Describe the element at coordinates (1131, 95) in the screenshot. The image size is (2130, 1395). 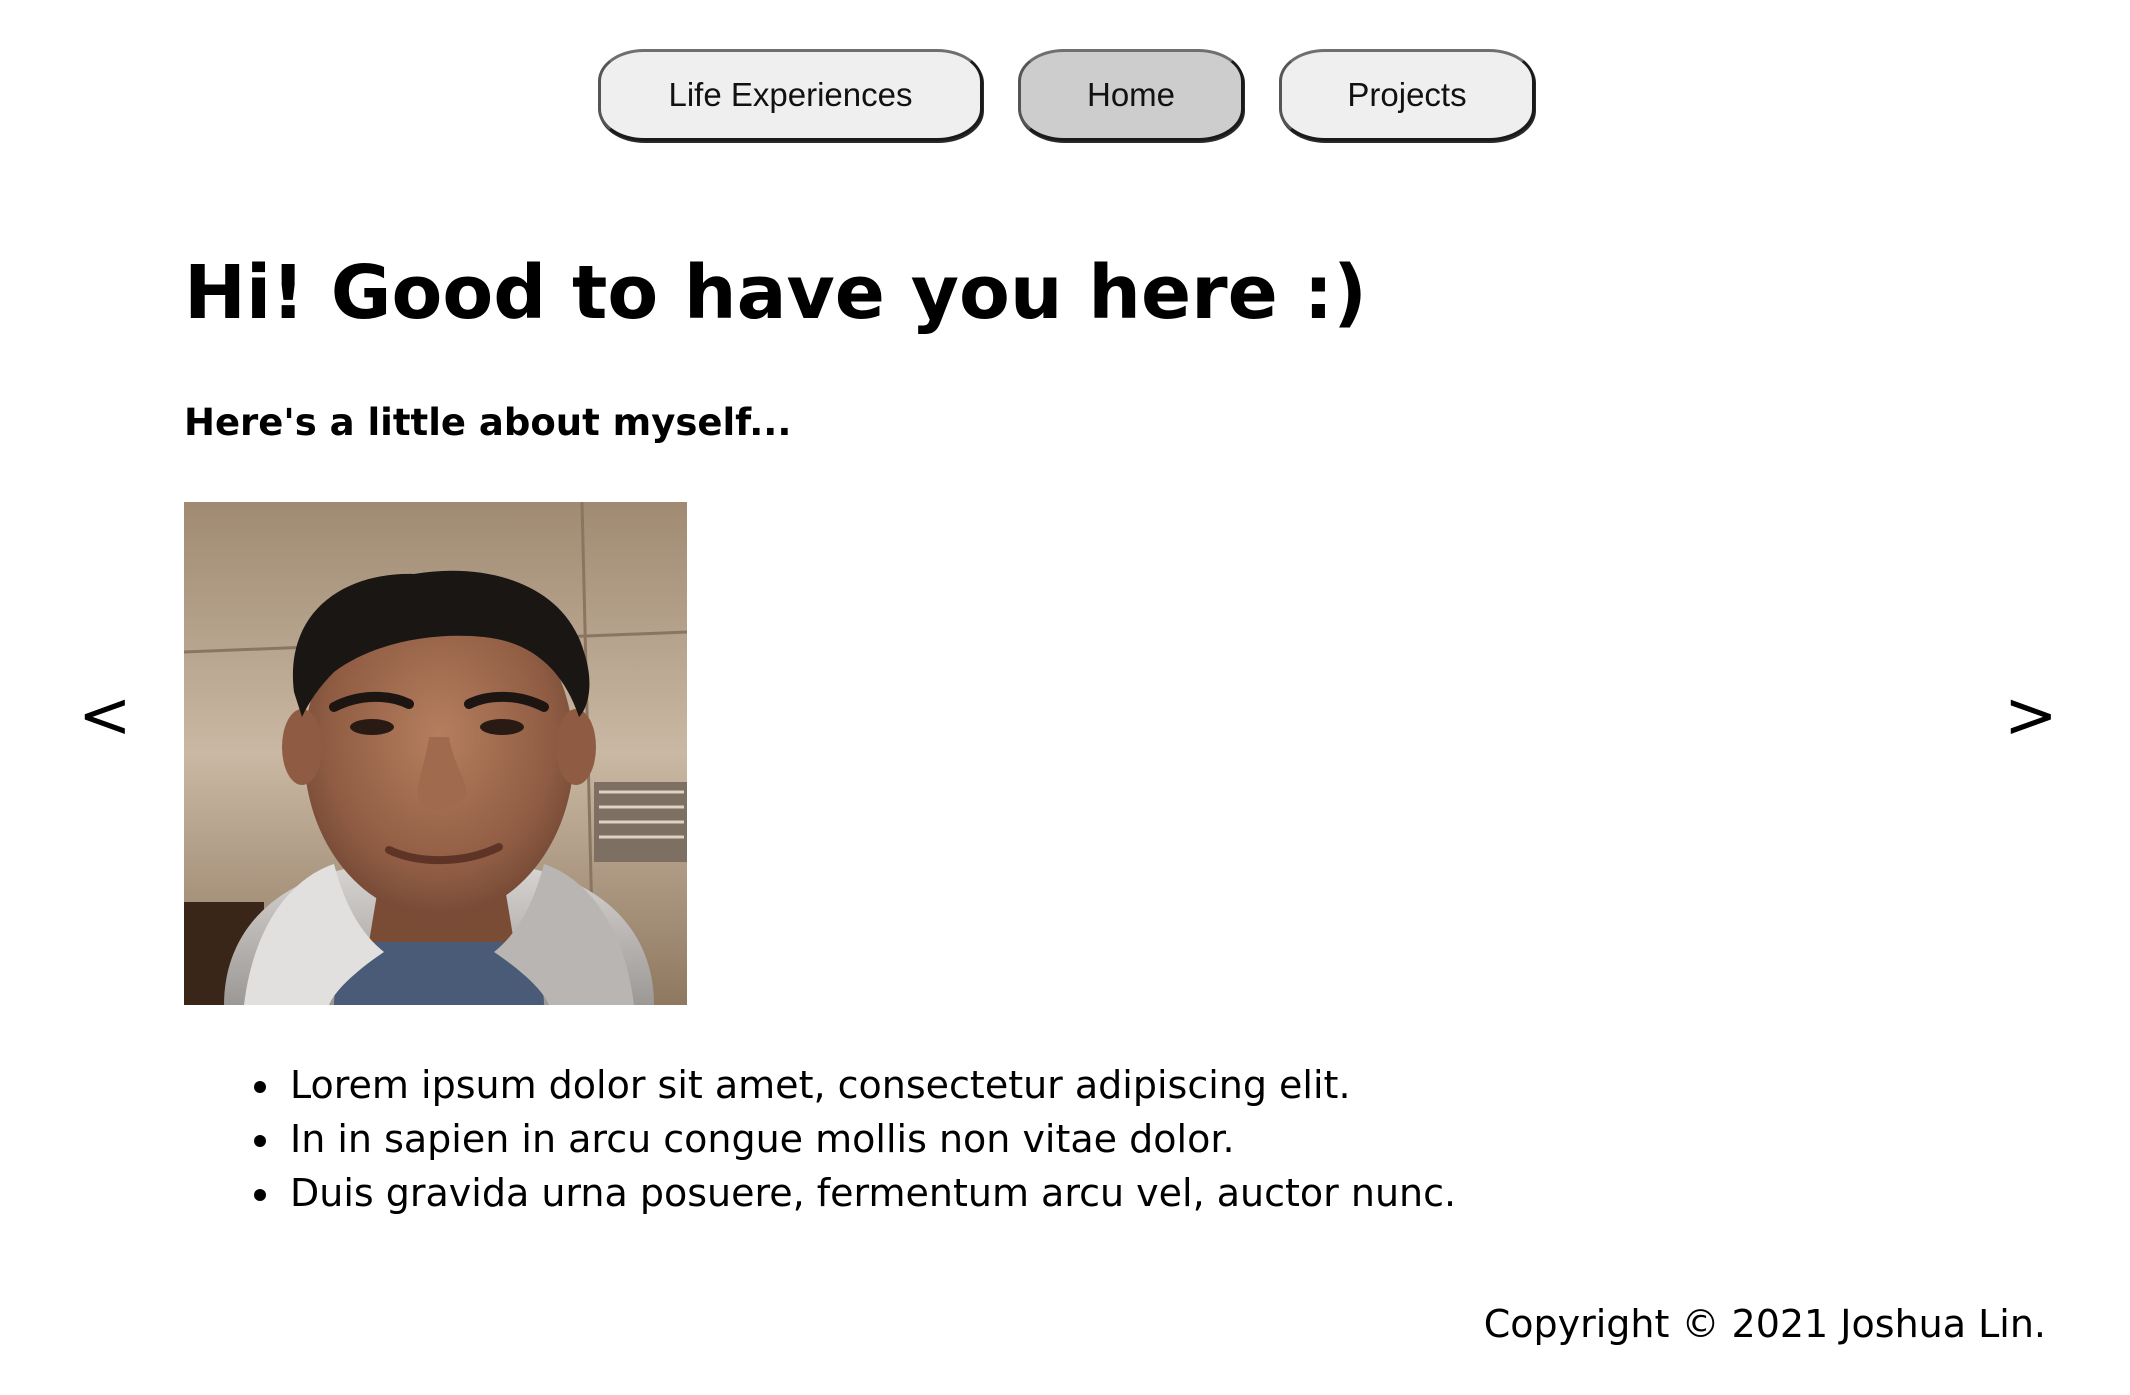
I see `nav-button-home: Home` at that location.